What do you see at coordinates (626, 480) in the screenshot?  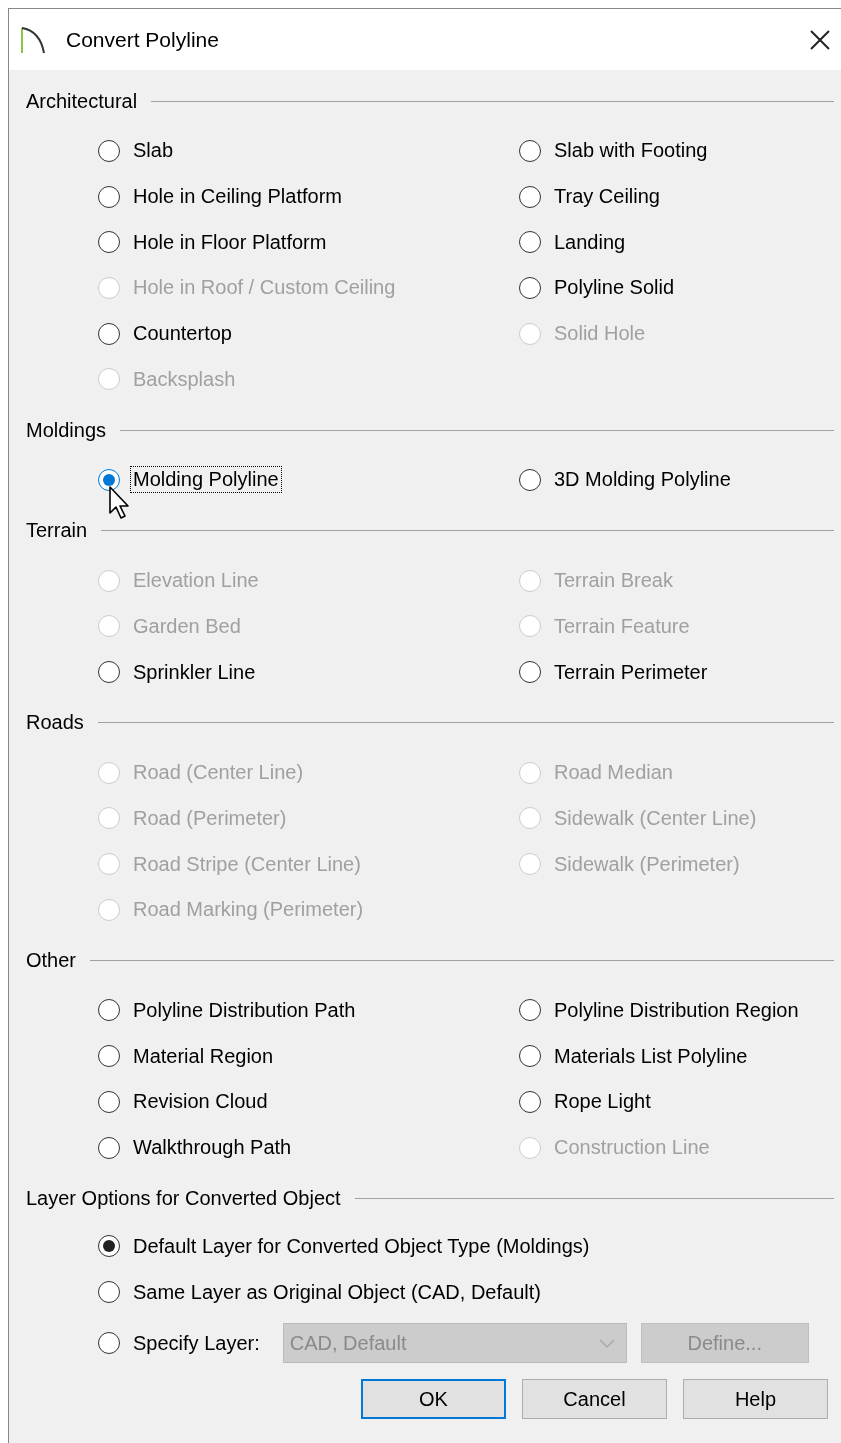 I see `radio-option: 3D Molding Polyline` at bounding box center [626, 480].